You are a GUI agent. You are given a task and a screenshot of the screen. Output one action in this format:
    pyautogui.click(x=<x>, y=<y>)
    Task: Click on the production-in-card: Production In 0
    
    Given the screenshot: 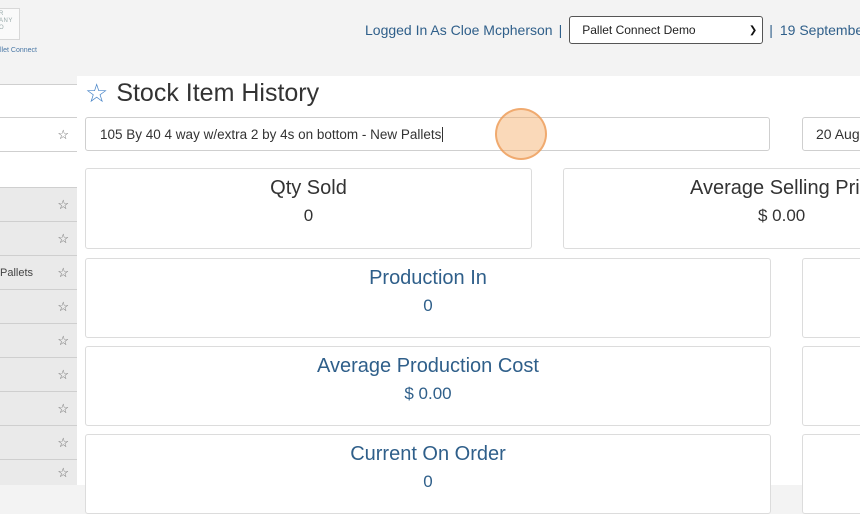 What is the action you would take?
    pyautogui.click(x=428, y=298)
    